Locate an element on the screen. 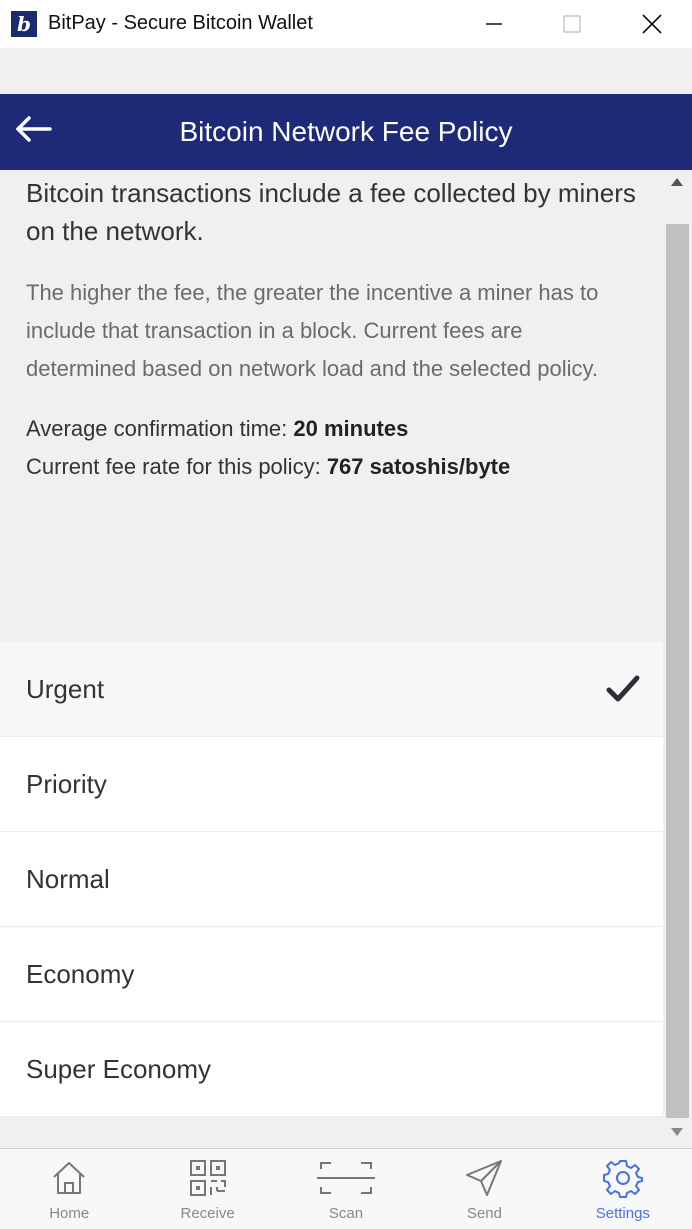 This screenshot has width=692, height=1229. tab-label: Receive is located at coordinates (207, 1213).